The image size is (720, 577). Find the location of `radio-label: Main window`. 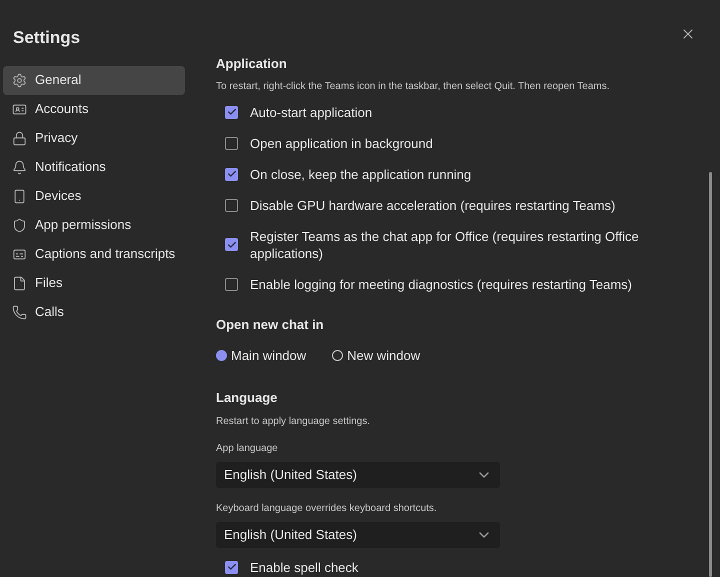

radio-label: Main window is located at coordinates (268, 356).